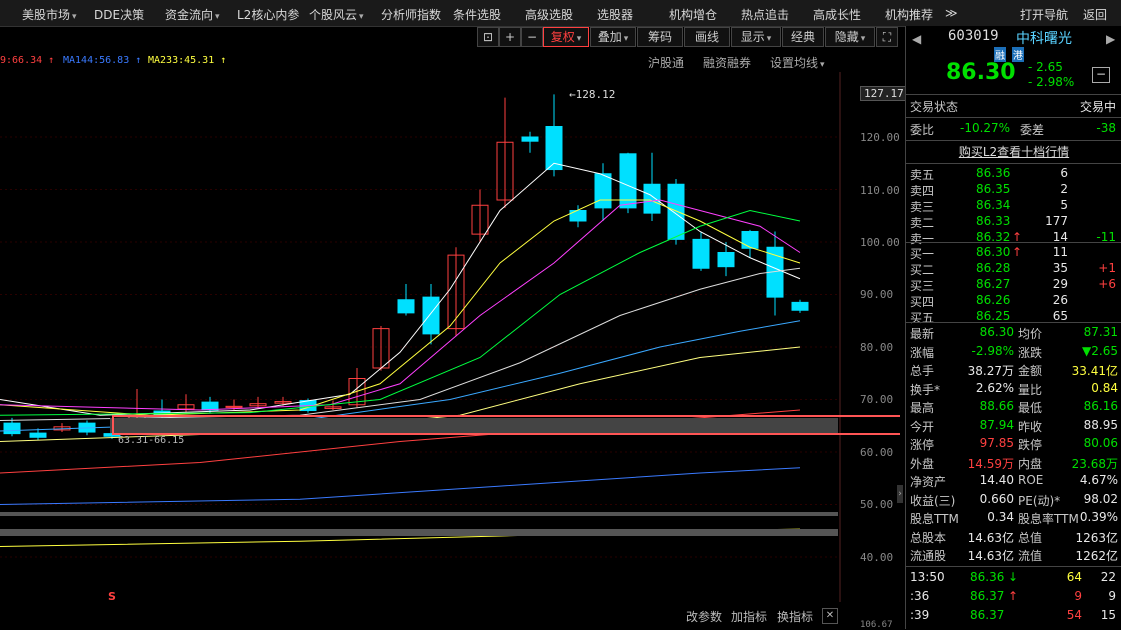  Describe the element at coordinates (49, 14) in the screenshot. I see `menu-us-market: 美股市场 ▾` at that location.